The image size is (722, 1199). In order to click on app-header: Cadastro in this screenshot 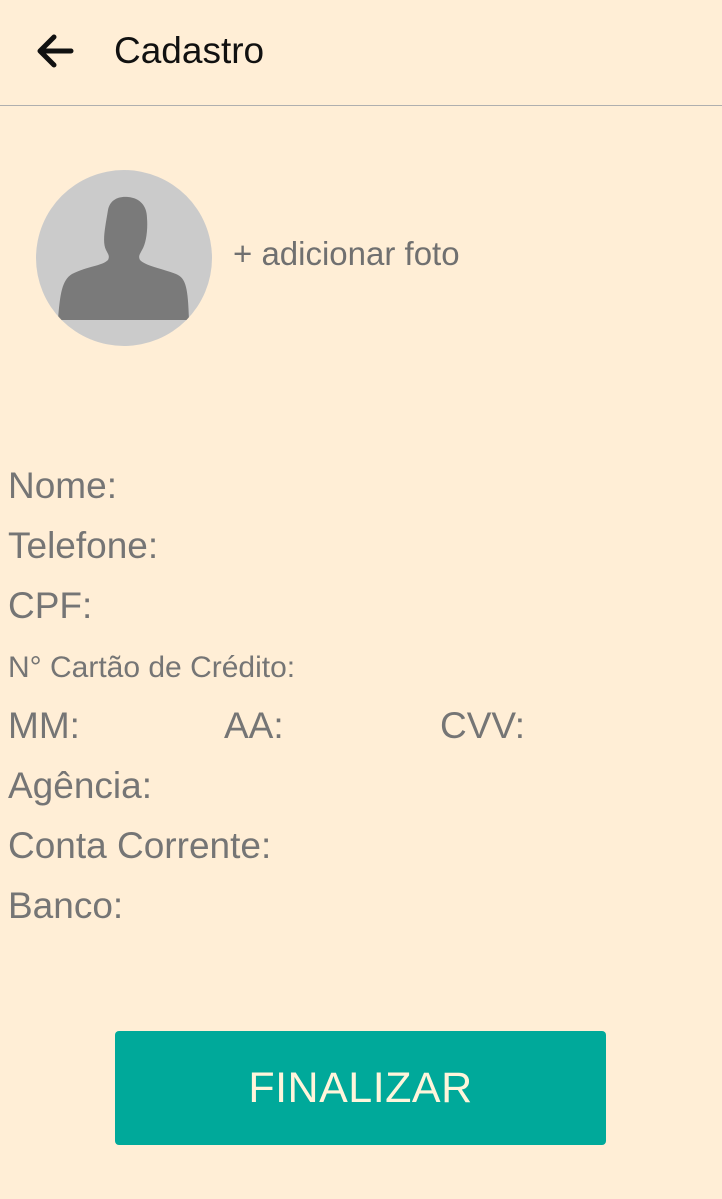, I will do `click(361, 53)`.